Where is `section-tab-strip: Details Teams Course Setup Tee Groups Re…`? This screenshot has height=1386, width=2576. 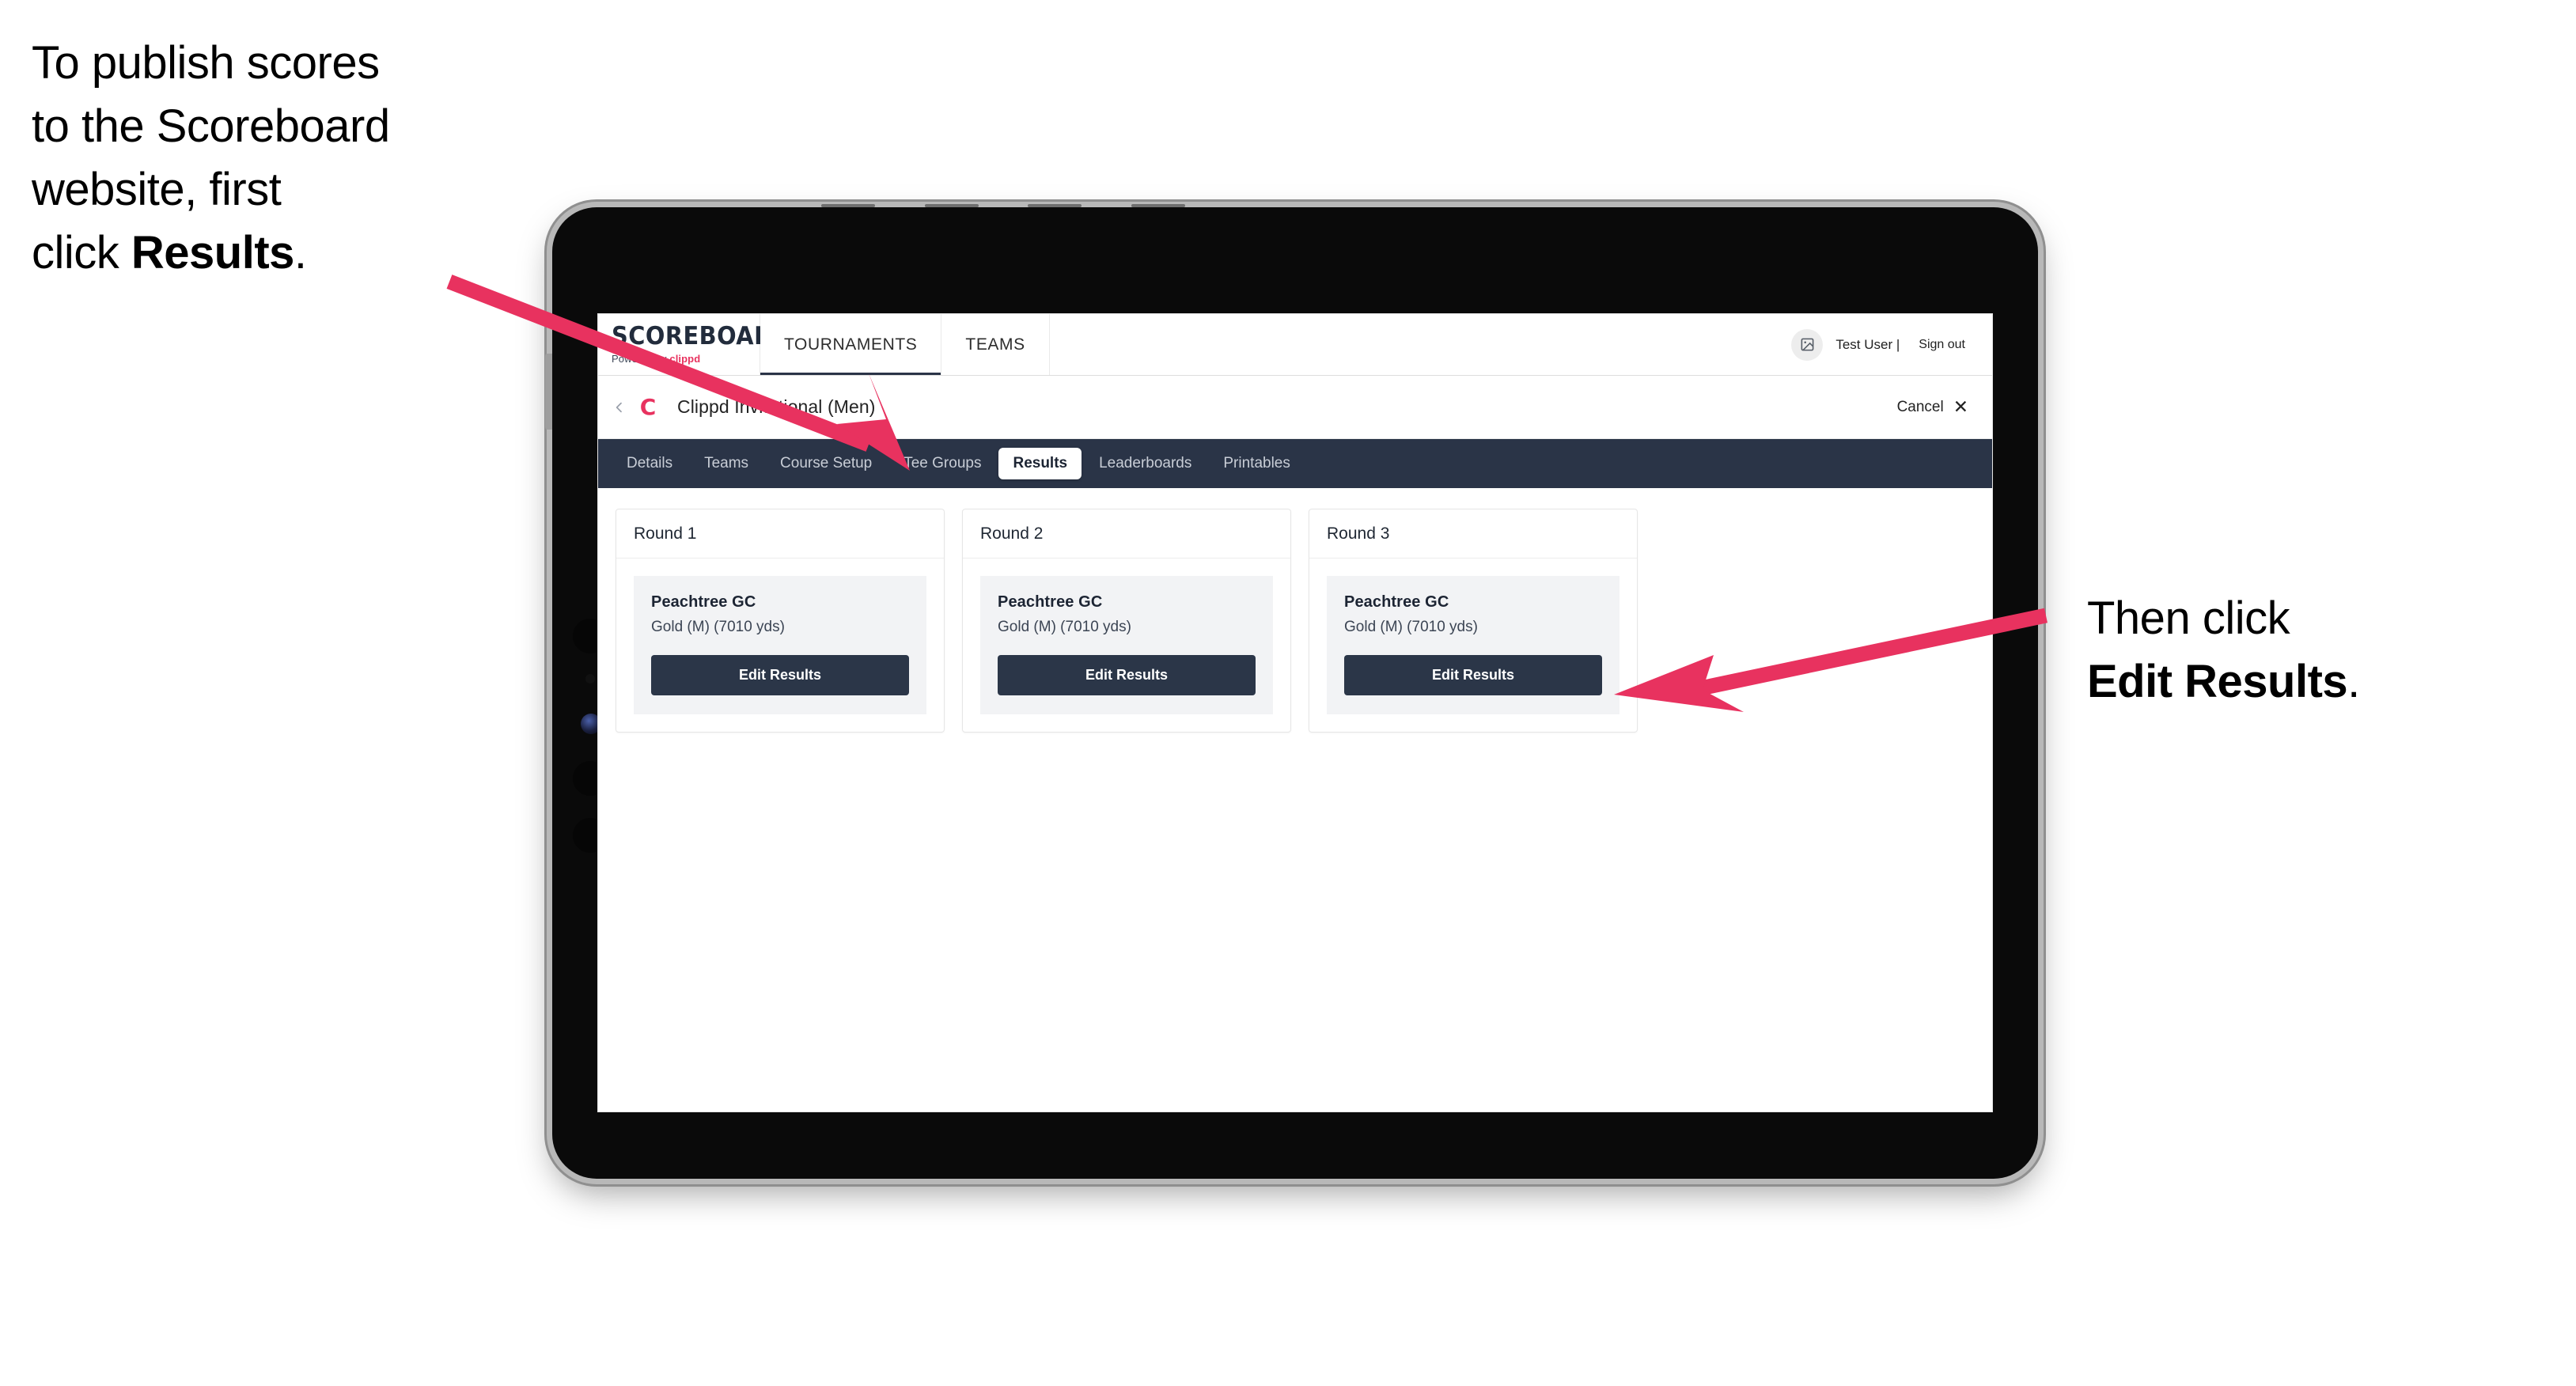
section-tab-strip: Details Teams Course Setup Tee Groups Re… is located at coordinates (1295, 464).